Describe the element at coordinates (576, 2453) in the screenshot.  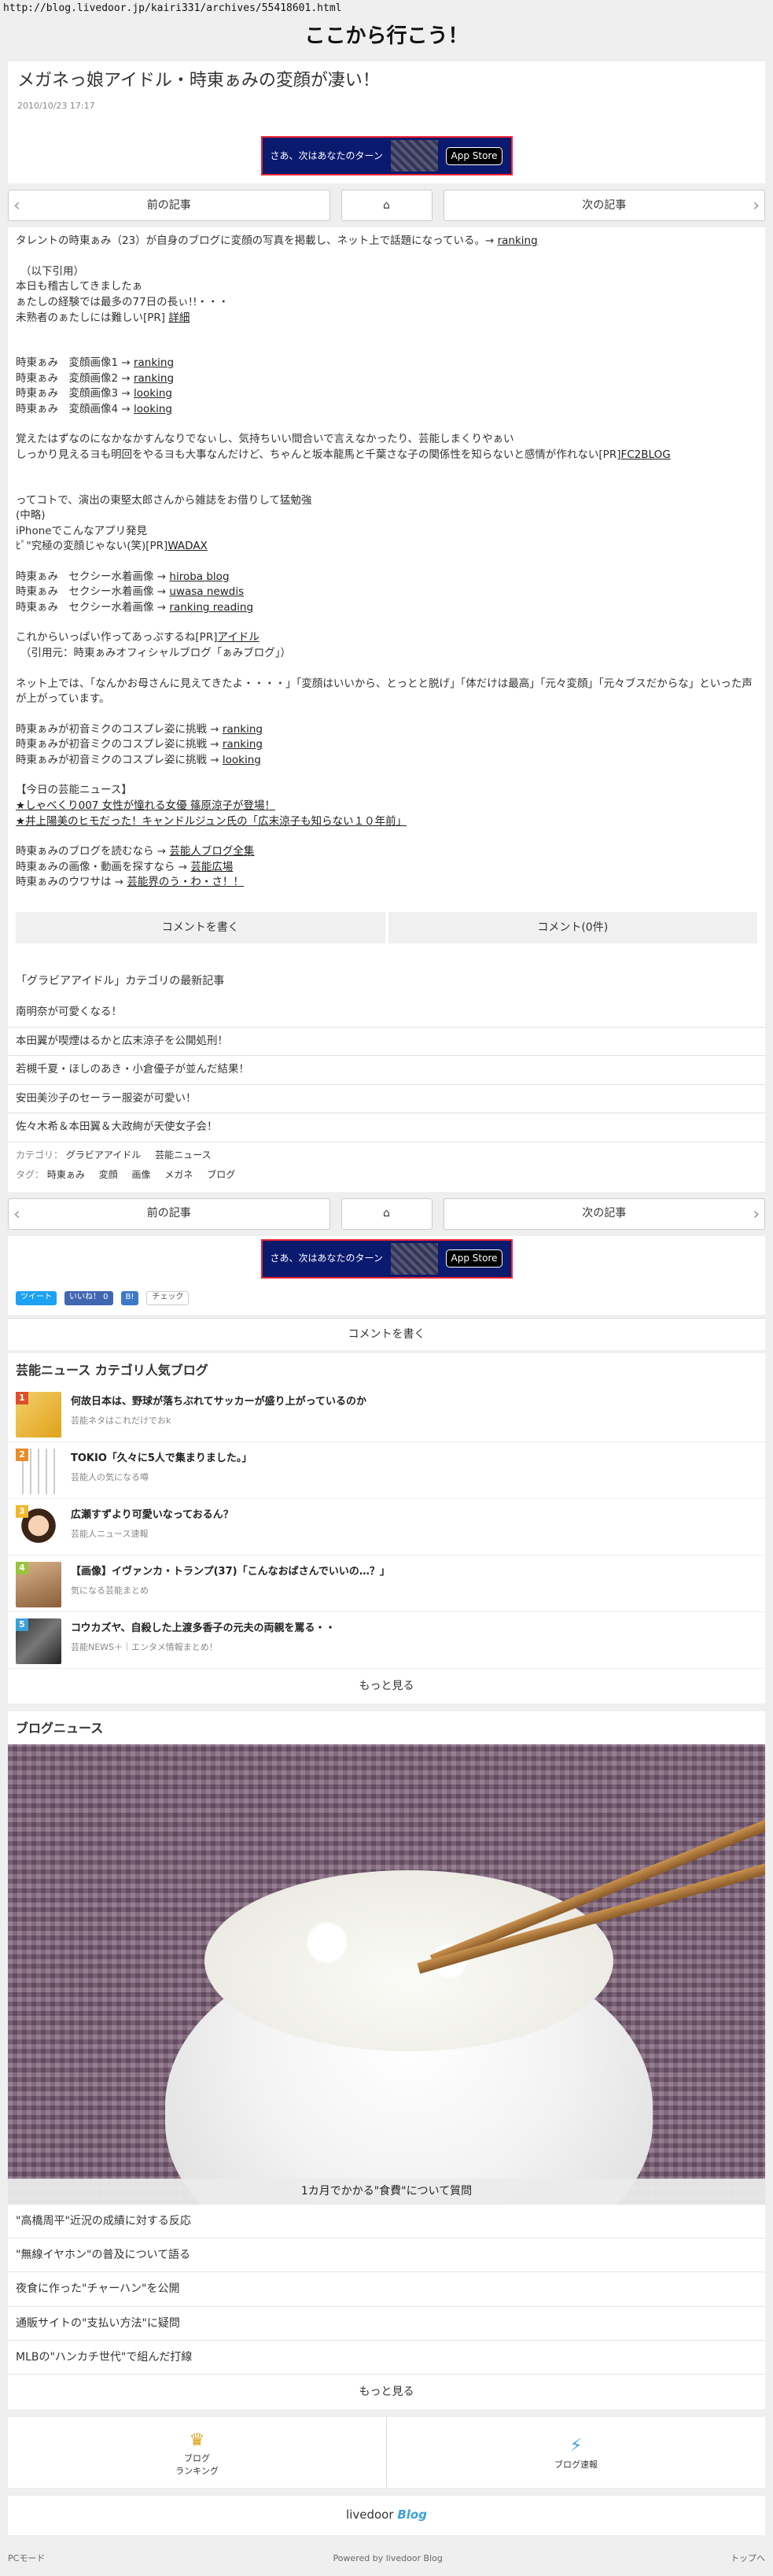
I see `blog-breaking-link: ⚡ ブログ速報` at that location.